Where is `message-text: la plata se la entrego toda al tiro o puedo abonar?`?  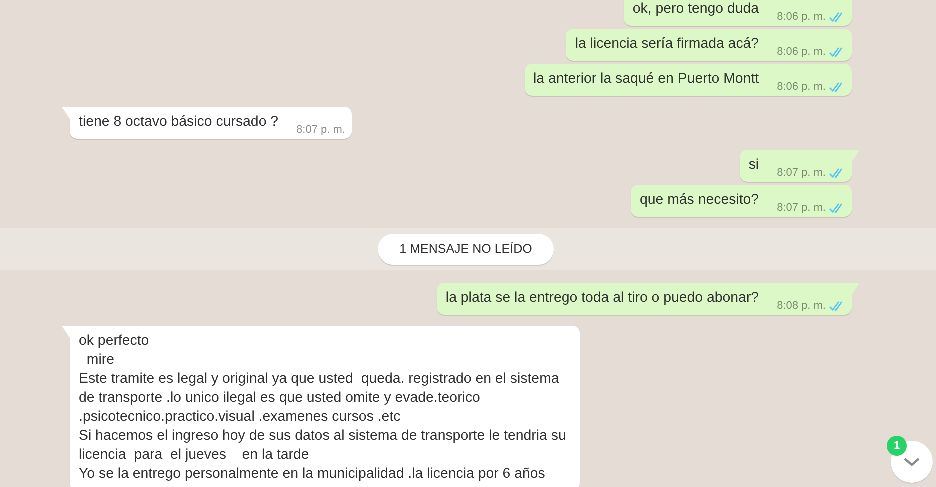 message-text: la plata se la entrego toda al tiro o puedo abonar? is located at coordinates (603, 298).